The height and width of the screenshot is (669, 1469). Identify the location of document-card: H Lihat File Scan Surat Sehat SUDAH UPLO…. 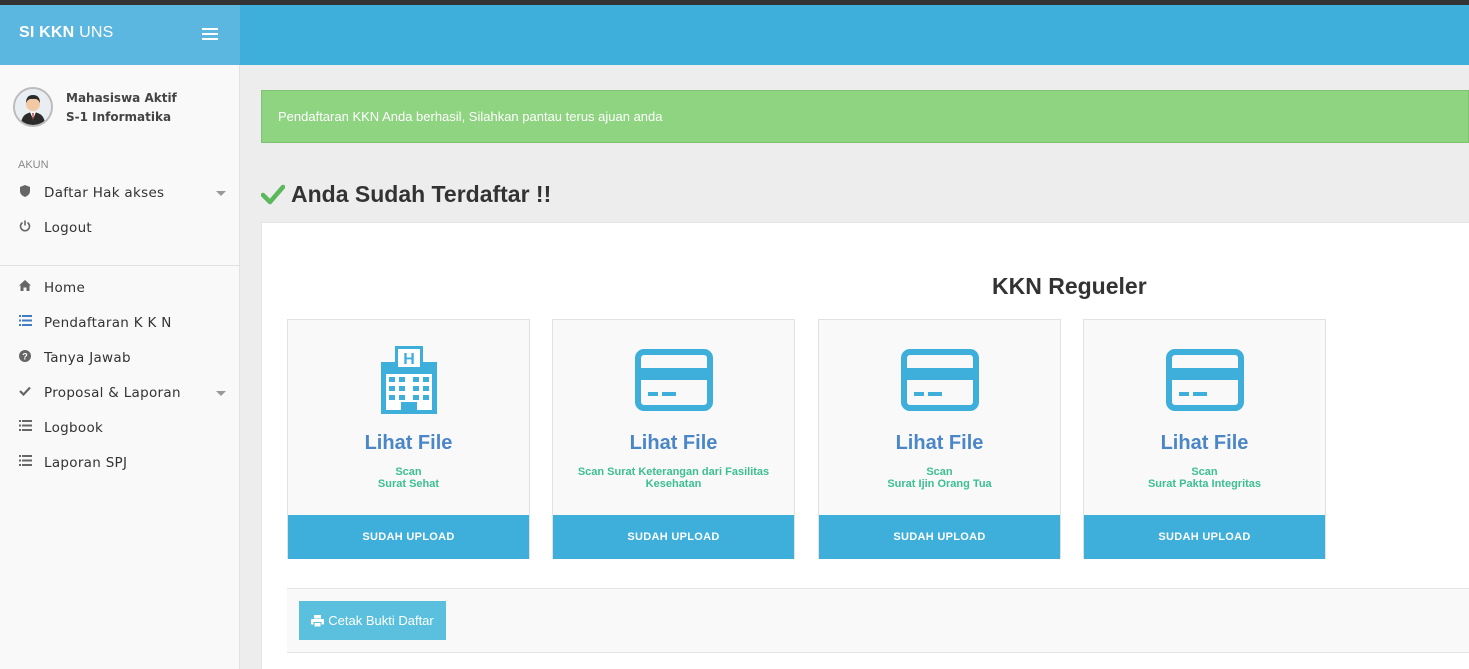
(408, 439).